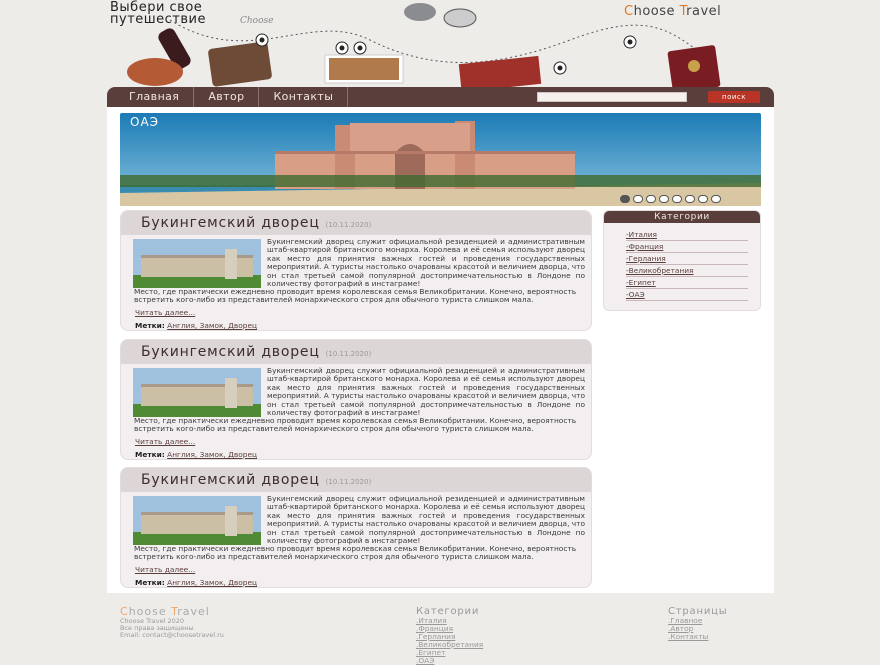  Describe the element at coordinates (682, 217) in the screenshot. I see `sidebar-title: Категории` at that location.